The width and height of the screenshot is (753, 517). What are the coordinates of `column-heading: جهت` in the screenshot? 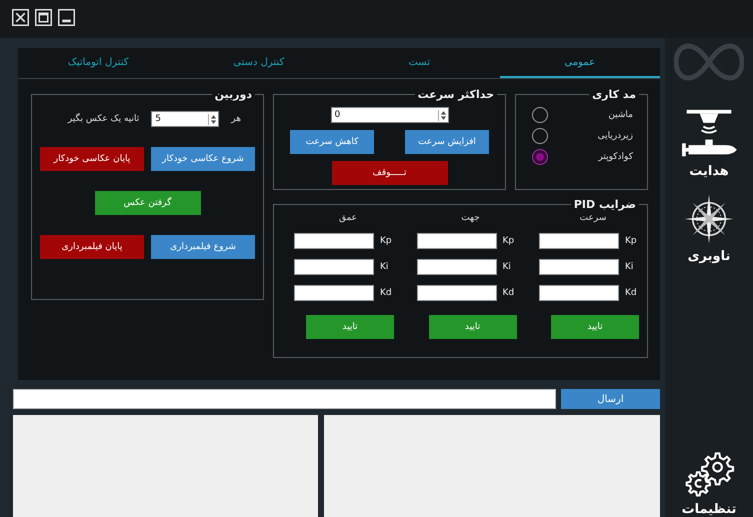 It's located at (470, 218).